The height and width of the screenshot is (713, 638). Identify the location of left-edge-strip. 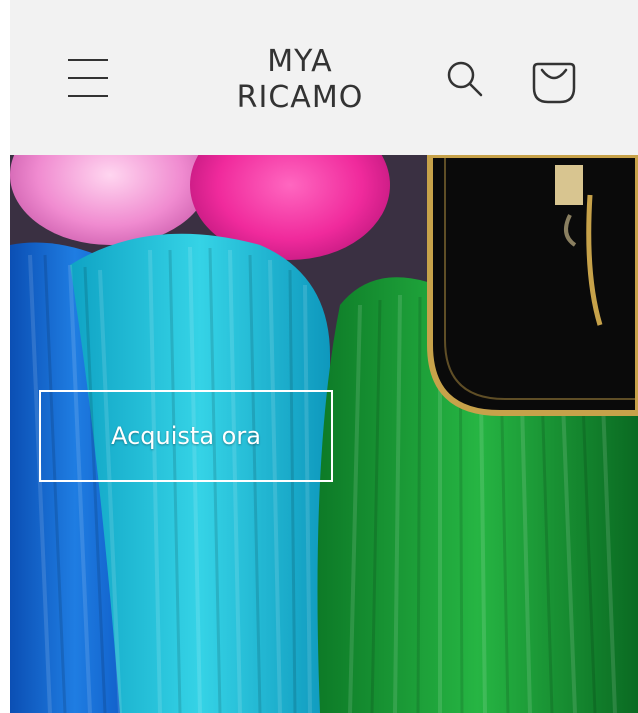
(5, 356).